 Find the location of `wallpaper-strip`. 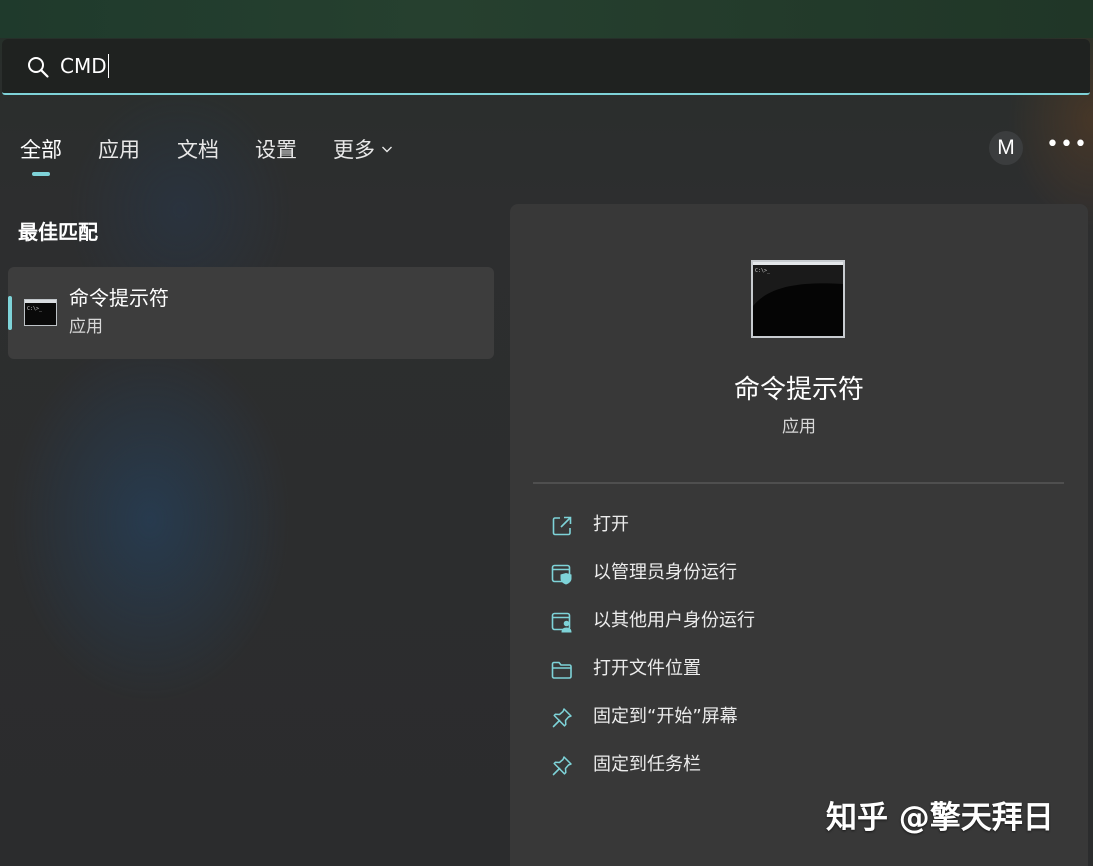

wallpaper-strip is located at coordinates (546, 19).